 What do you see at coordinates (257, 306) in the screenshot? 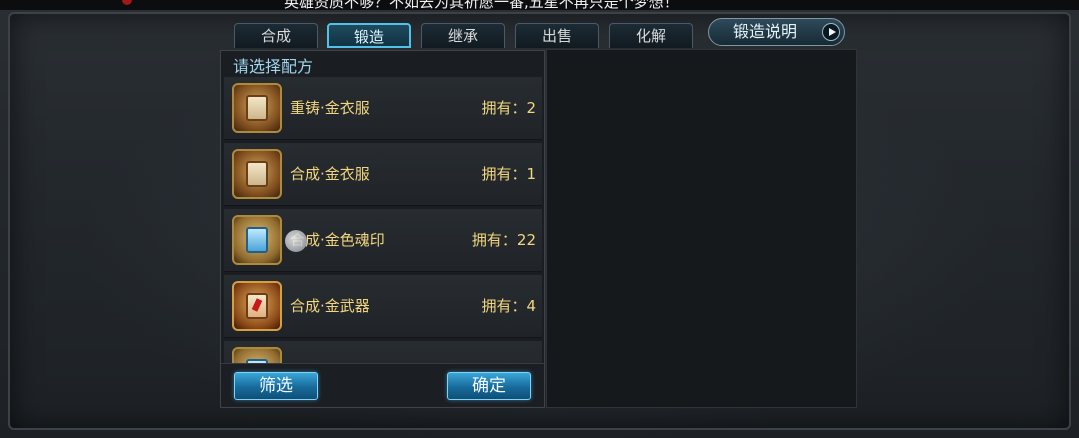
I see `red-scroll-icon` at bounding box center [257, 306].